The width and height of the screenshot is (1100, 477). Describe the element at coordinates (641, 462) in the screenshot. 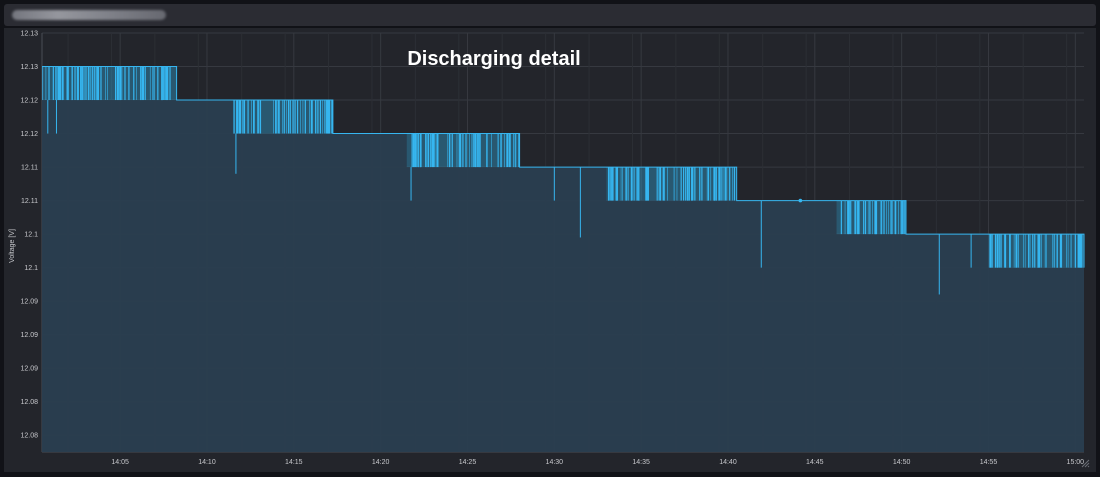

I see `x-tick-label: 14:35` at that location.